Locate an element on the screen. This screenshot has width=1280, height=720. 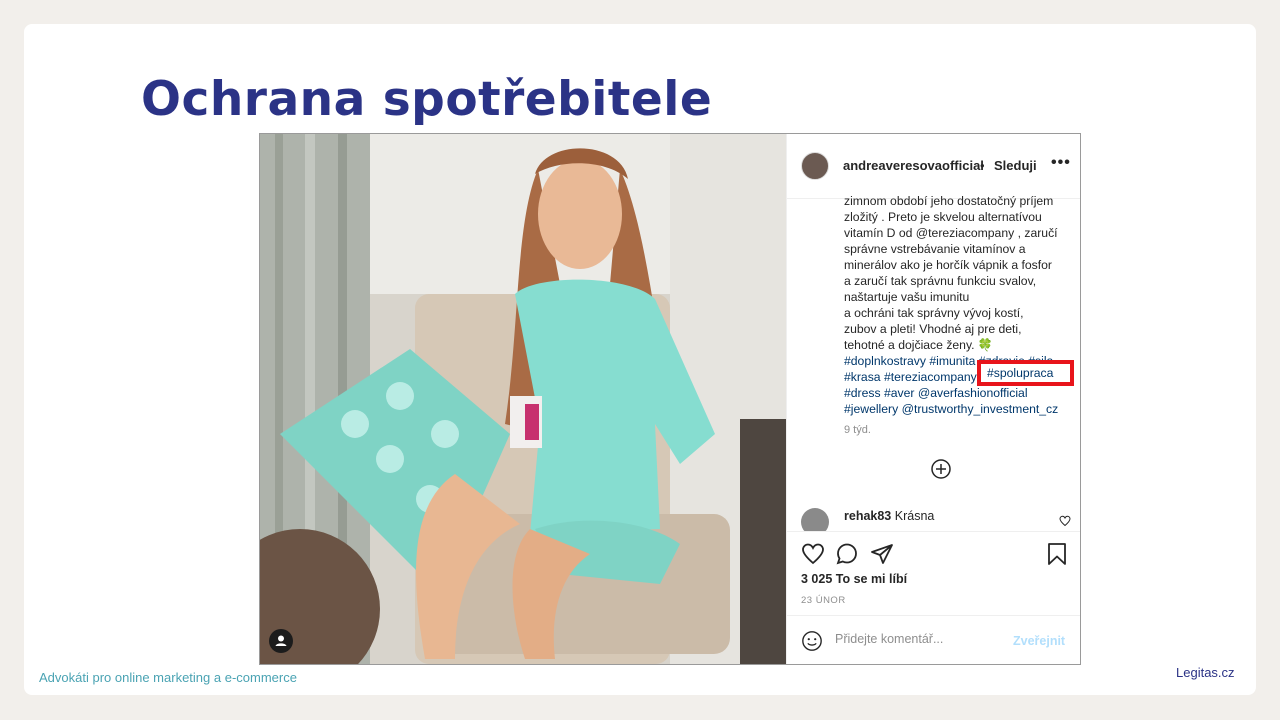
user-tag-icon is located at coordinates (281, 641).